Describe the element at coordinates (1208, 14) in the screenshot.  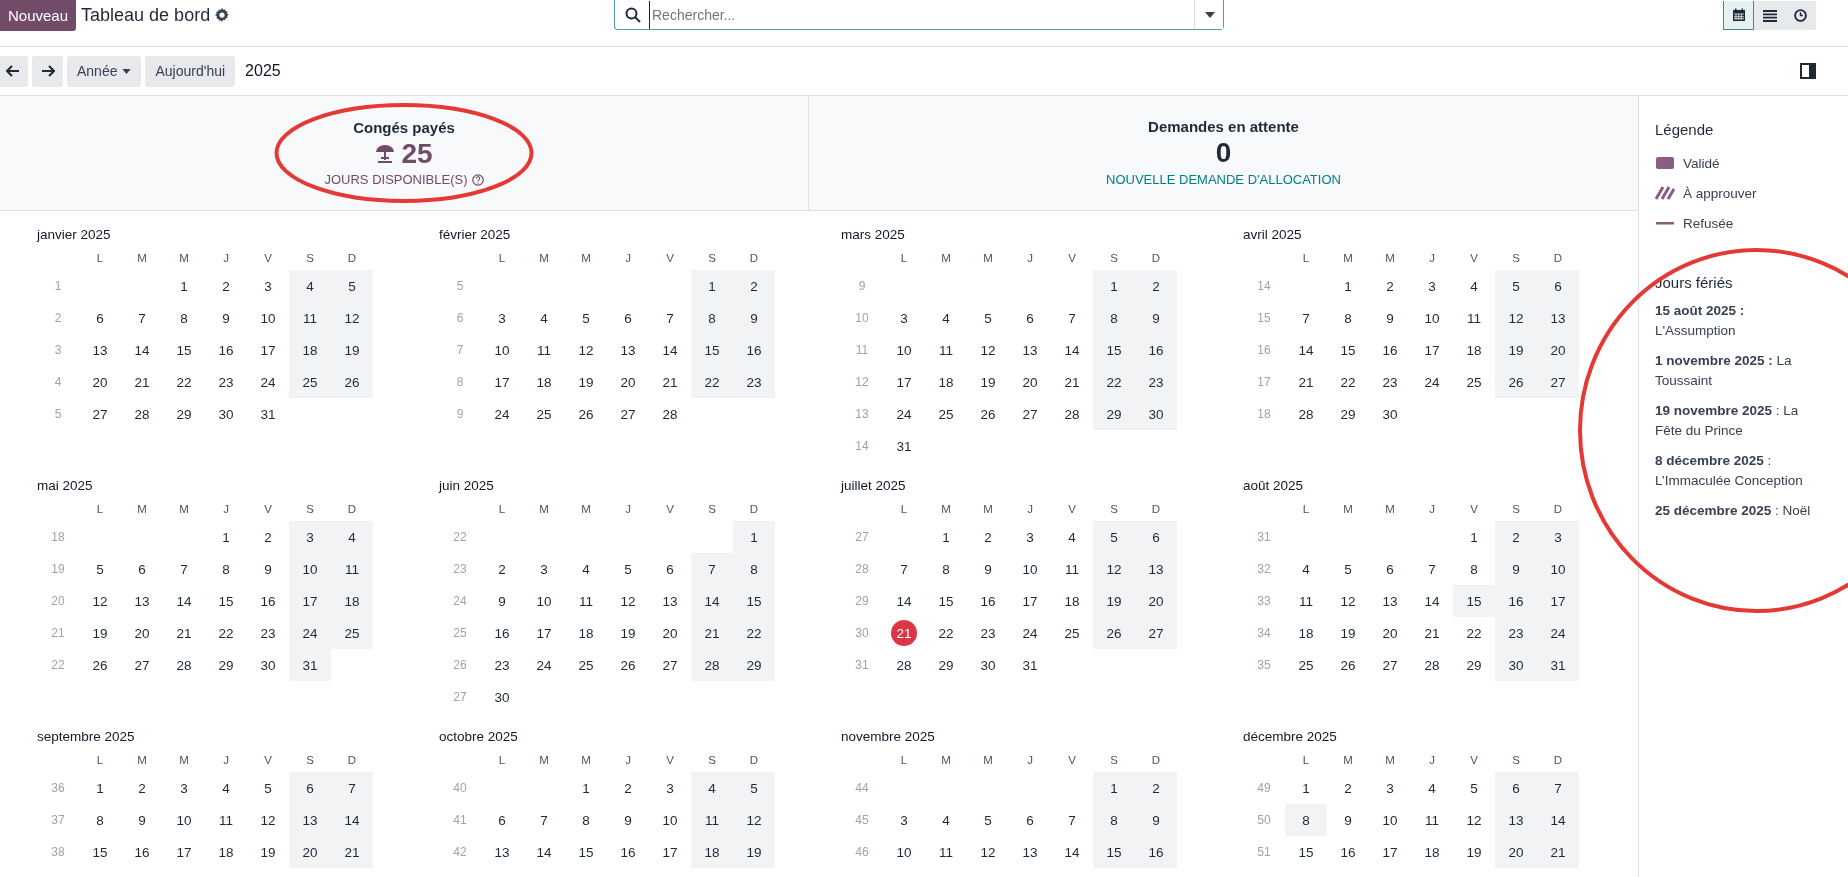
I see `dropdown-toggle` at that location.